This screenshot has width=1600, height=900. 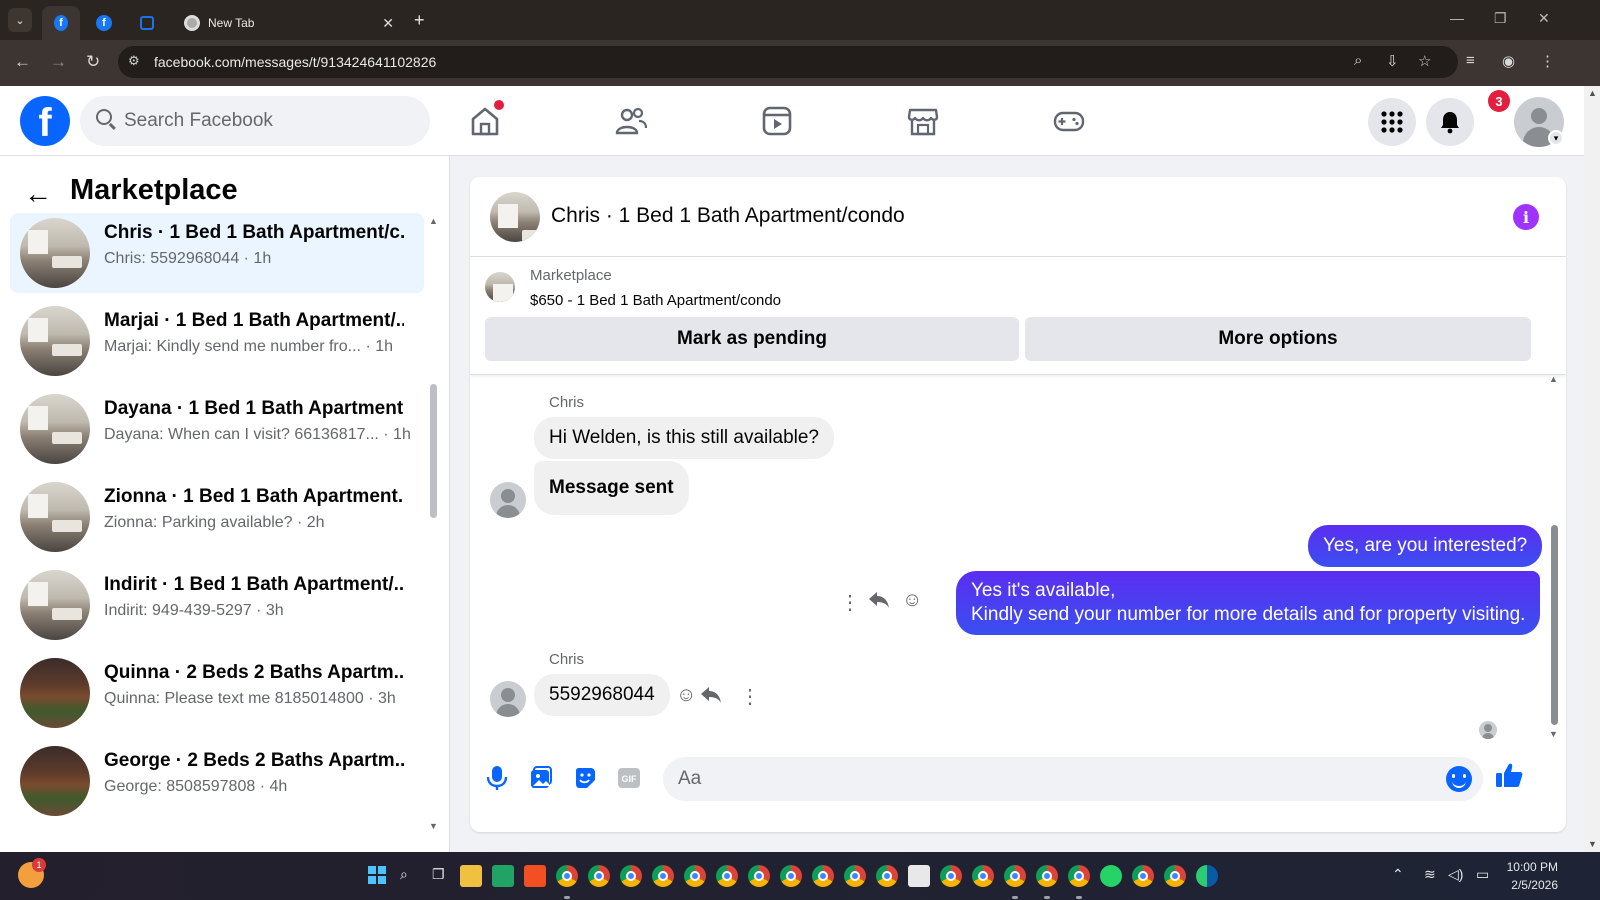 What do you see at coordinates (752, 339) in the screenshot?
I see `mark-as-pending-button: Mark as pending` at bounding box center [752, 339].